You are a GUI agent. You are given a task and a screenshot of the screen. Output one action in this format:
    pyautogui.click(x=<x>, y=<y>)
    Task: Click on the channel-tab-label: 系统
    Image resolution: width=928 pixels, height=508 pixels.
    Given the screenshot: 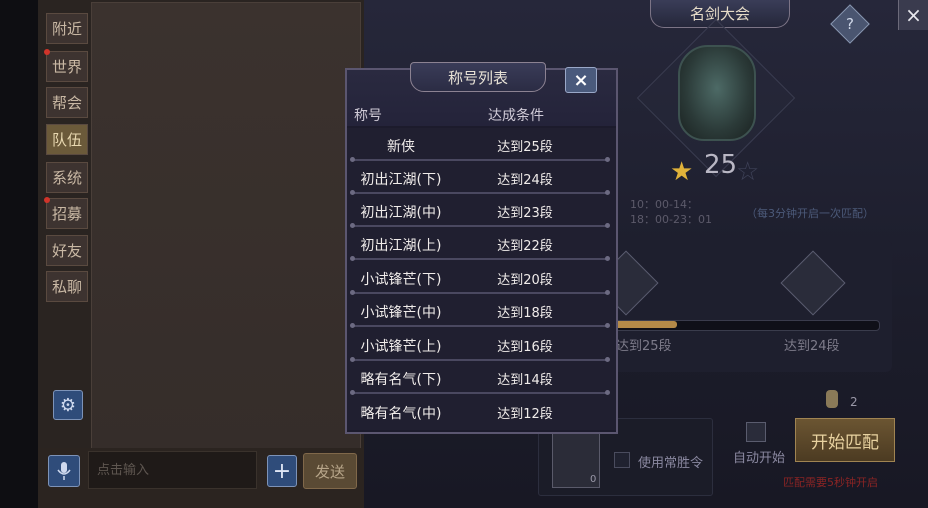 What is the action you would take?
    pyautogui.click(x=66, y=178)
    